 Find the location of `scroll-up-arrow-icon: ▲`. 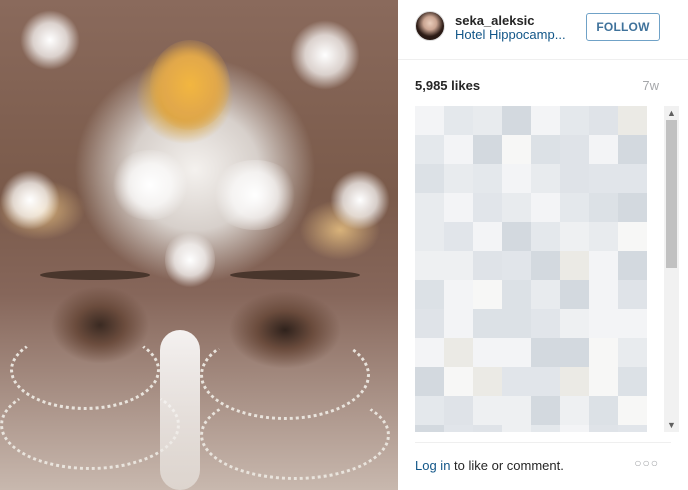

scroll-up-arrow-icon: ▲ is located at coordinates (671, 113).